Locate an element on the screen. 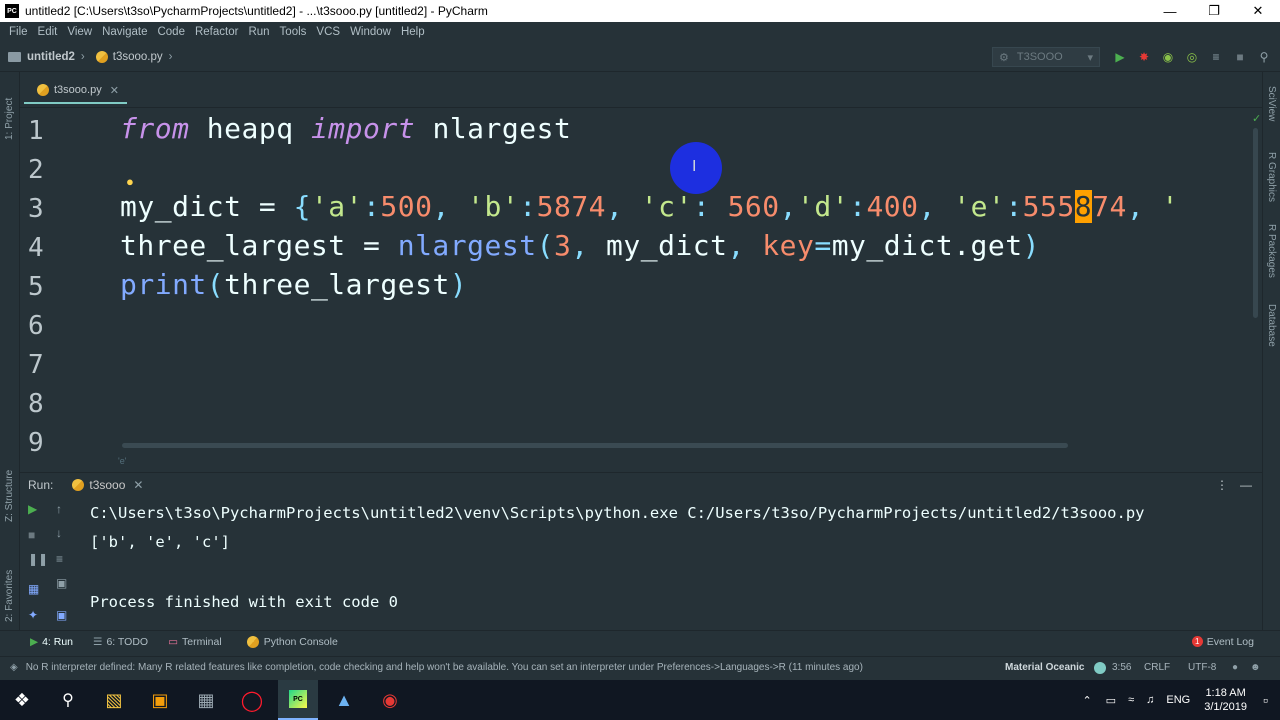  search-everywhere-icon: ⚲ is located at coordinates (1264, 57).